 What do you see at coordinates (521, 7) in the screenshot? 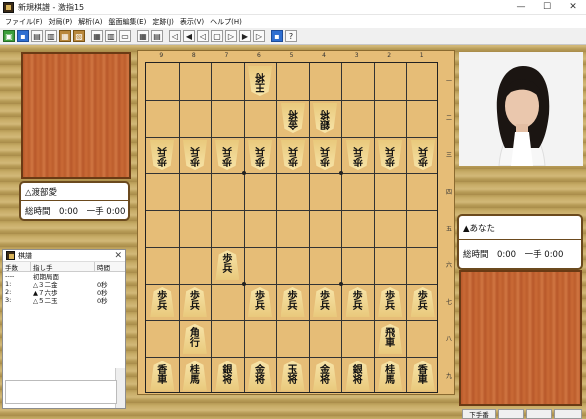
I see `minimize-button: —` at bounding box center [521, 7].